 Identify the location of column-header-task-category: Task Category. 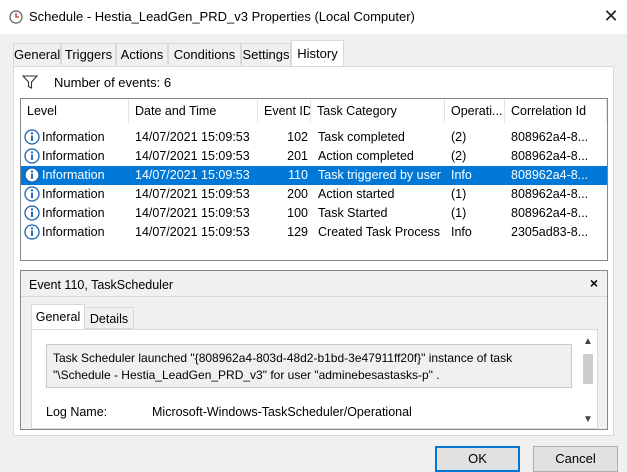
(378, 111).